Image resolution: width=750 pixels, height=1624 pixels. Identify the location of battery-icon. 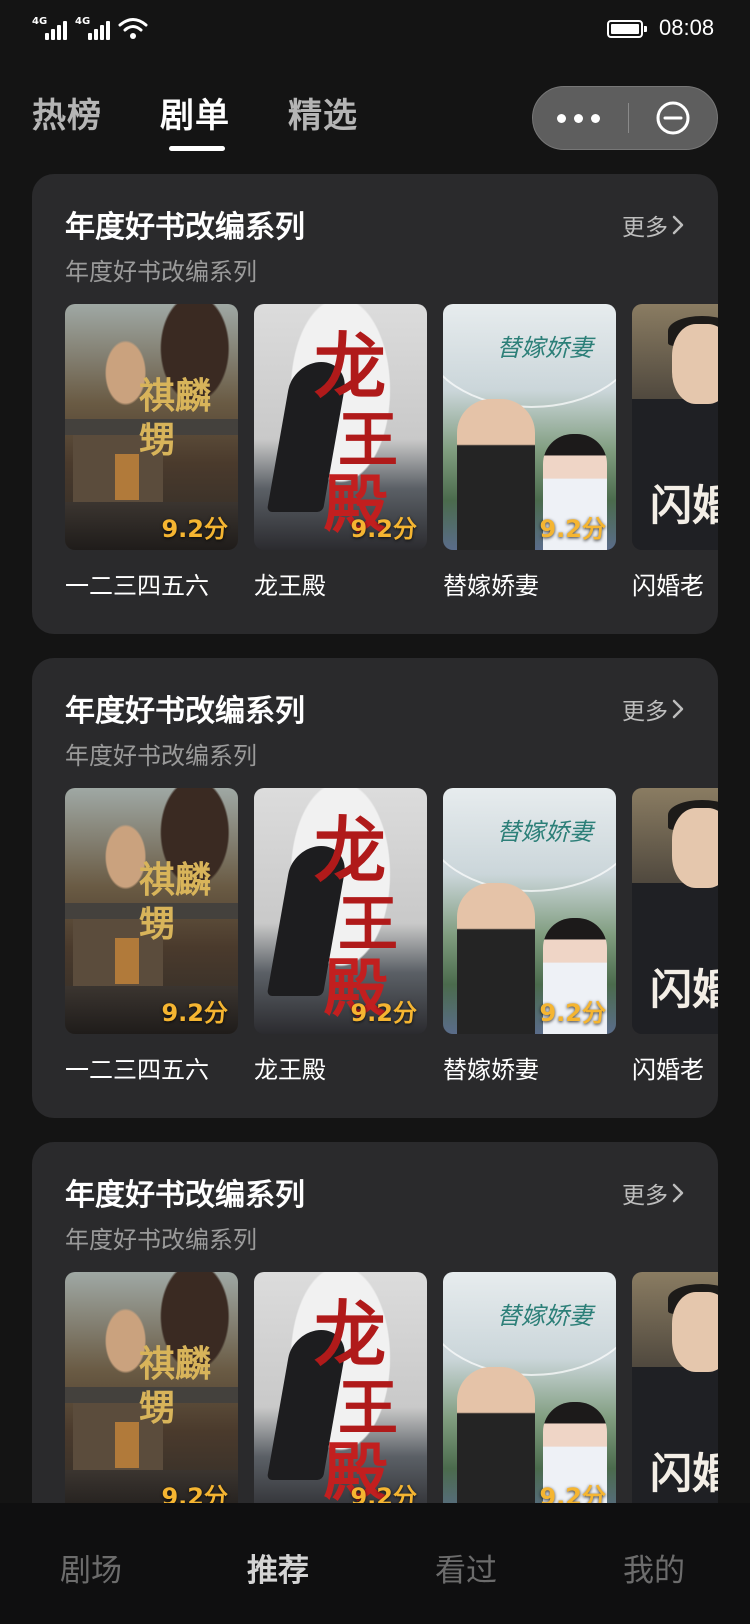
(627, 29).